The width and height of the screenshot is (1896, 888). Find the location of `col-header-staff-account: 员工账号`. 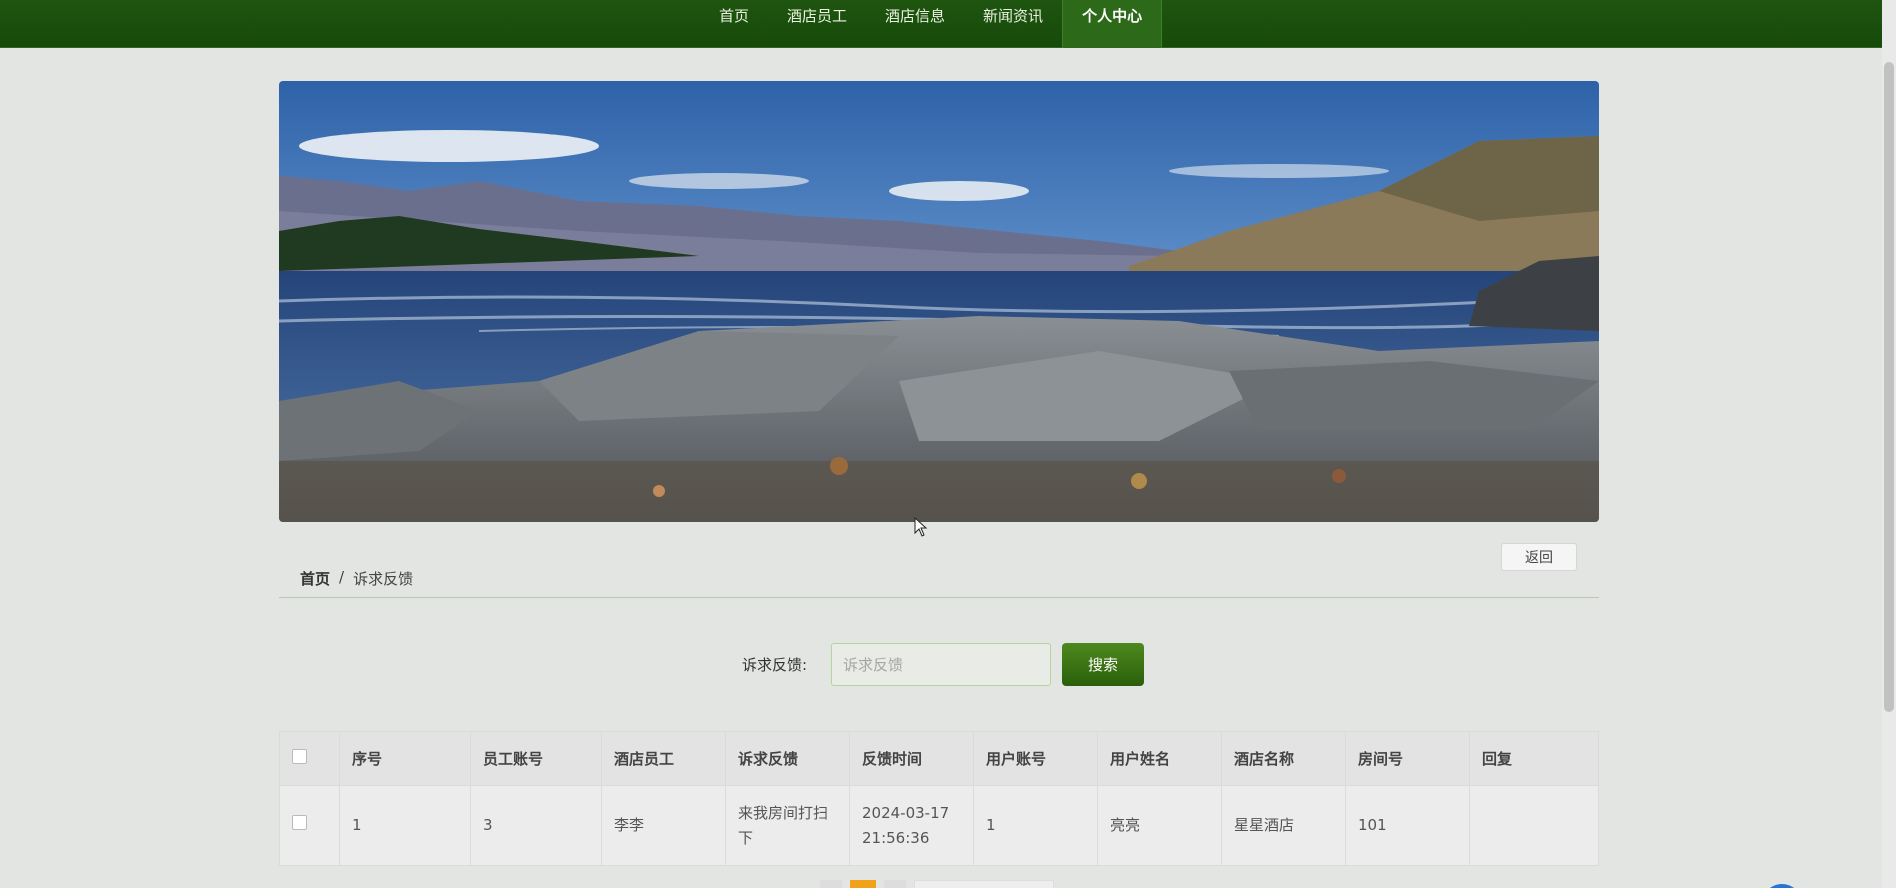

col-header-staff-account: 员工账号 is located at coordinates (536, 758).